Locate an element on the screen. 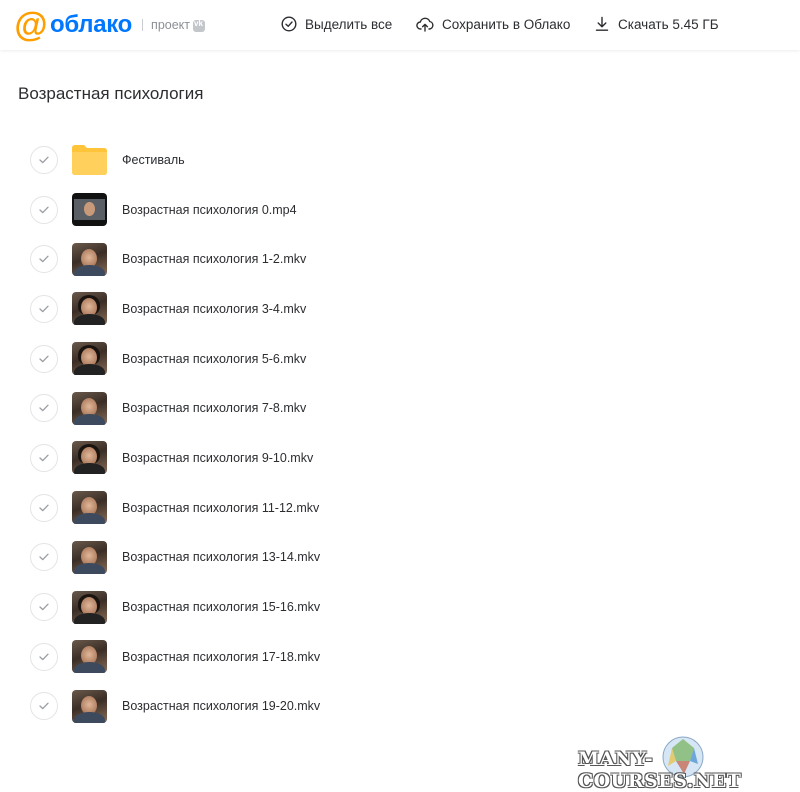  save-to-cloud-button: Сохранить в Облако is located at coordinates (493, 24).